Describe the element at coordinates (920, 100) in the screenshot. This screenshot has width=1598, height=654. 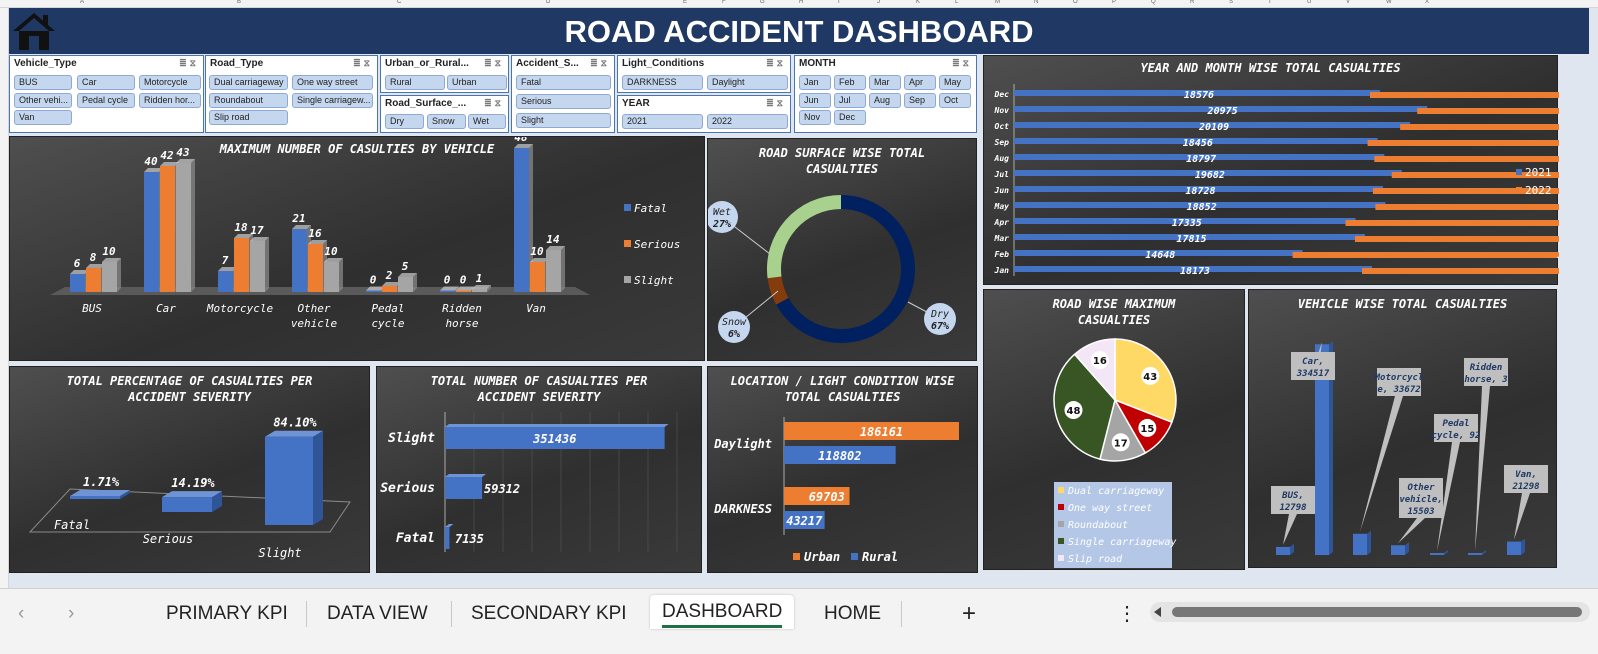
I see `slicer-item: Sep` at that location.